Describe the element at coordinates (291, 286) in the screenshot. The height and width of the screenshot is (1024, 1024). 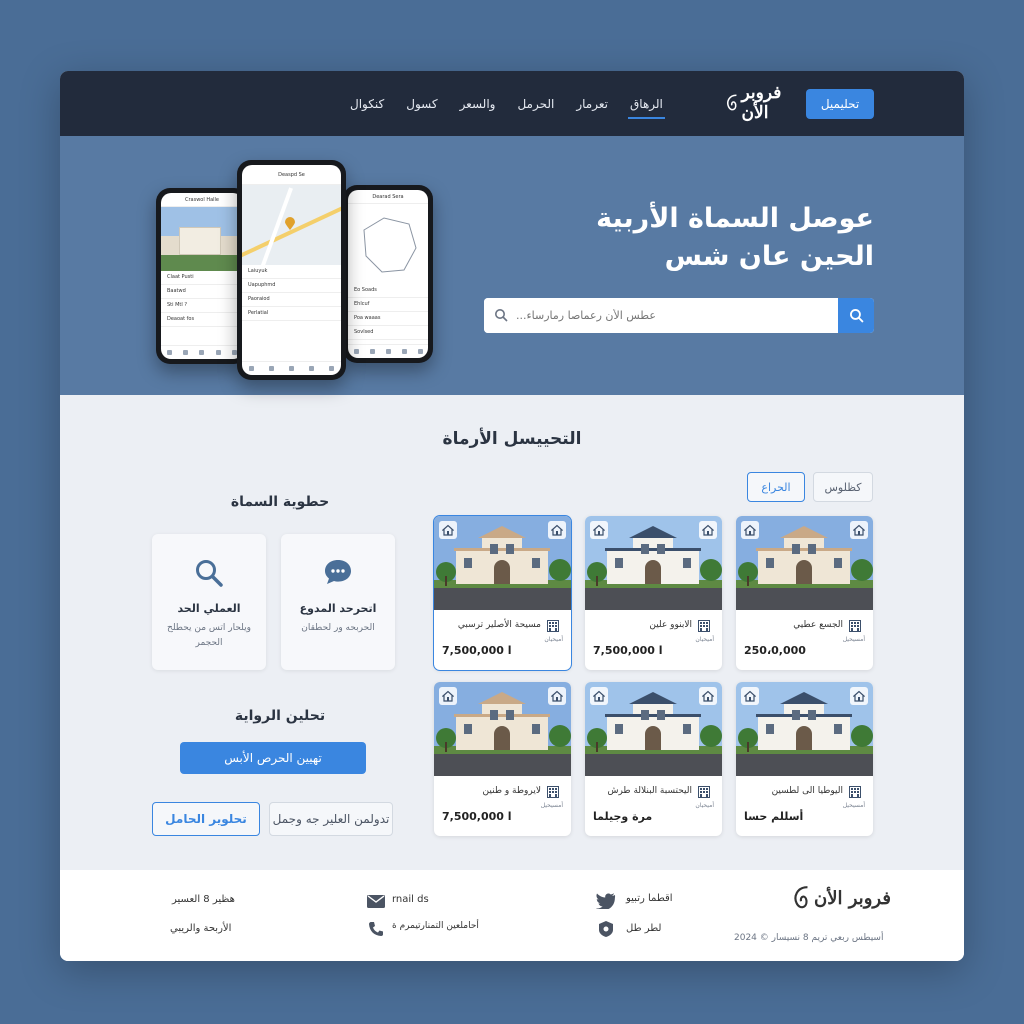
I see `phone-row: Uapuphmd` at that location.